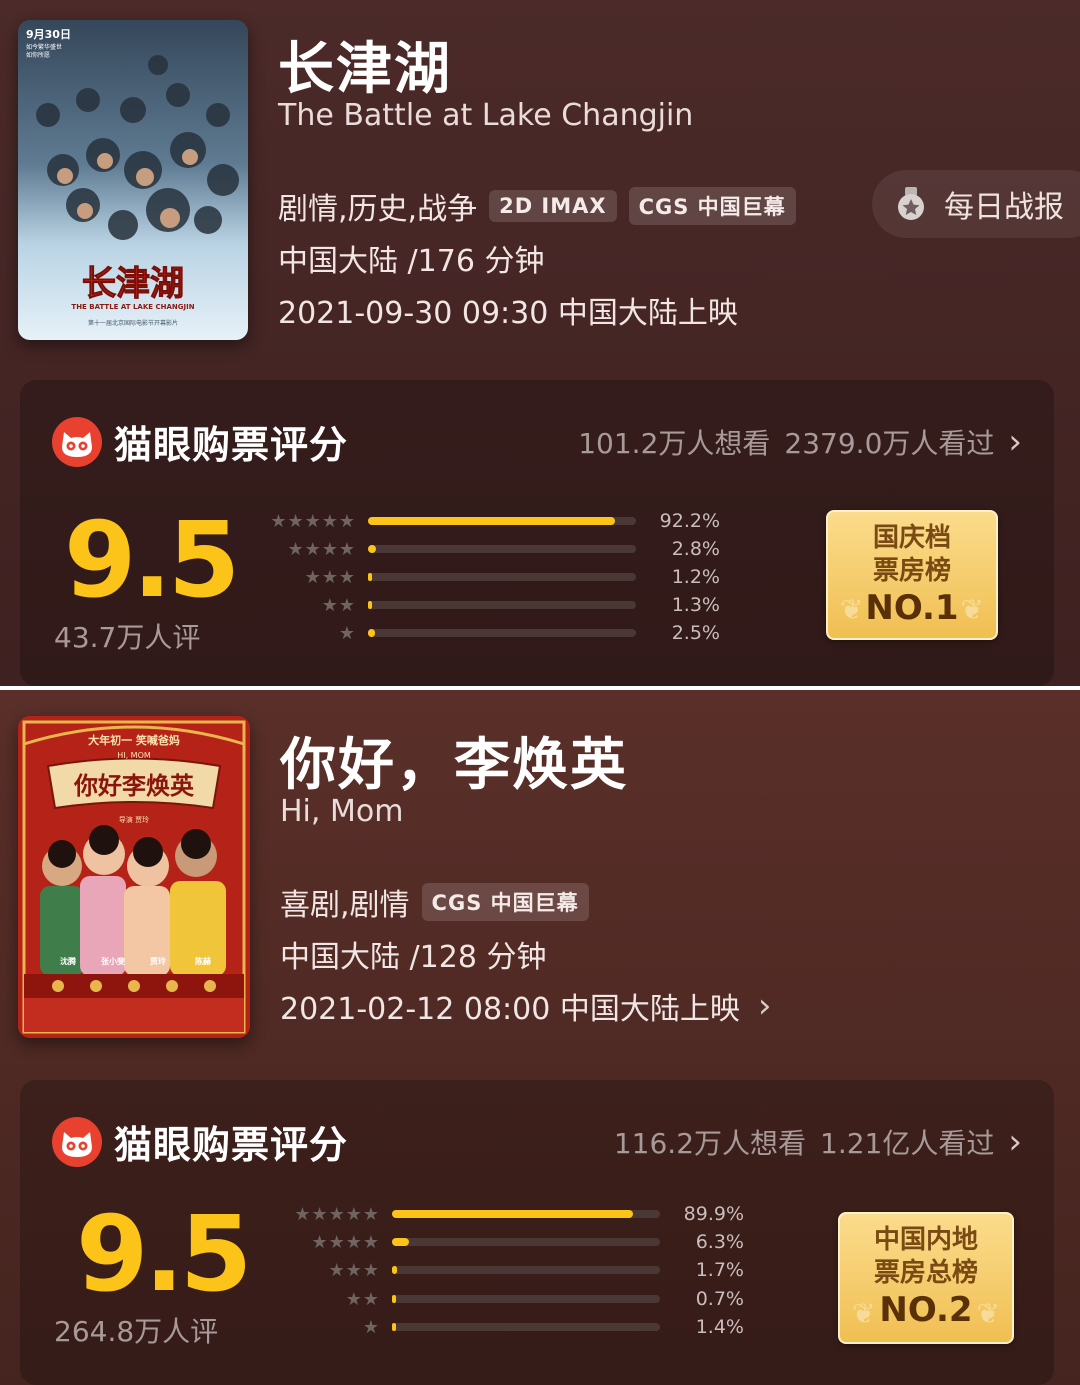 Image resolution: width=1080 pixels, height=1385 pixels. What do you see at coordinates (719, 1270) in the screenshot?
I see `distribution-percent: 1.7%` at bounding box center [719, 1270].